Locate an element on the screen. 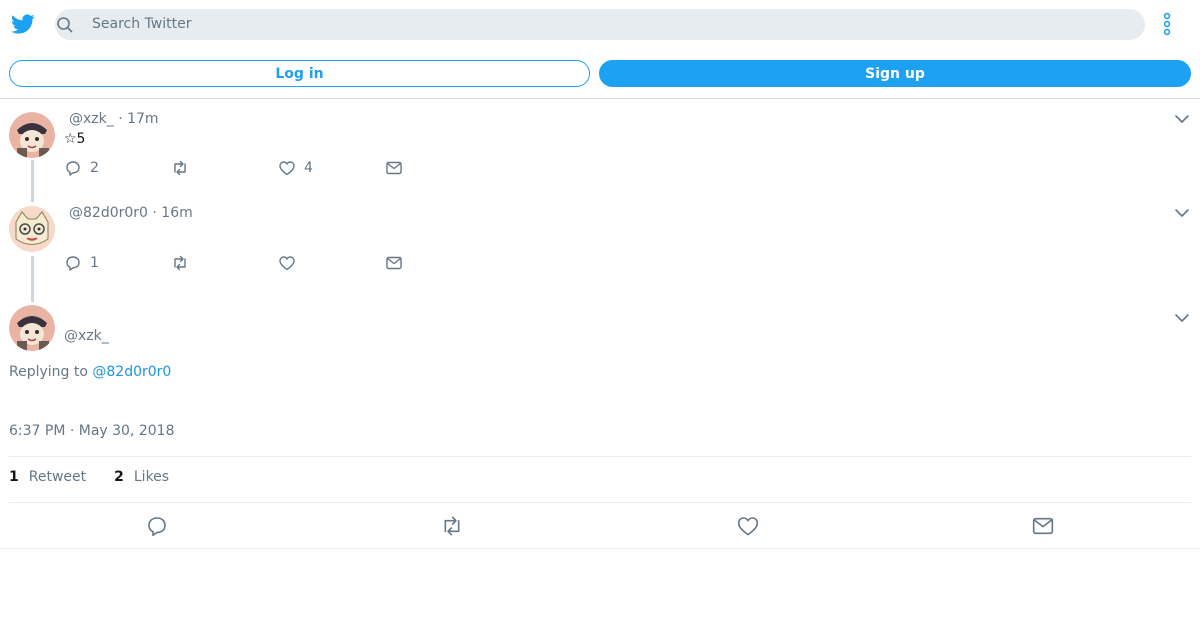 The height and width of the screenshot is (630, 1200). like-button: 4 is located at coordinates (295, 168).